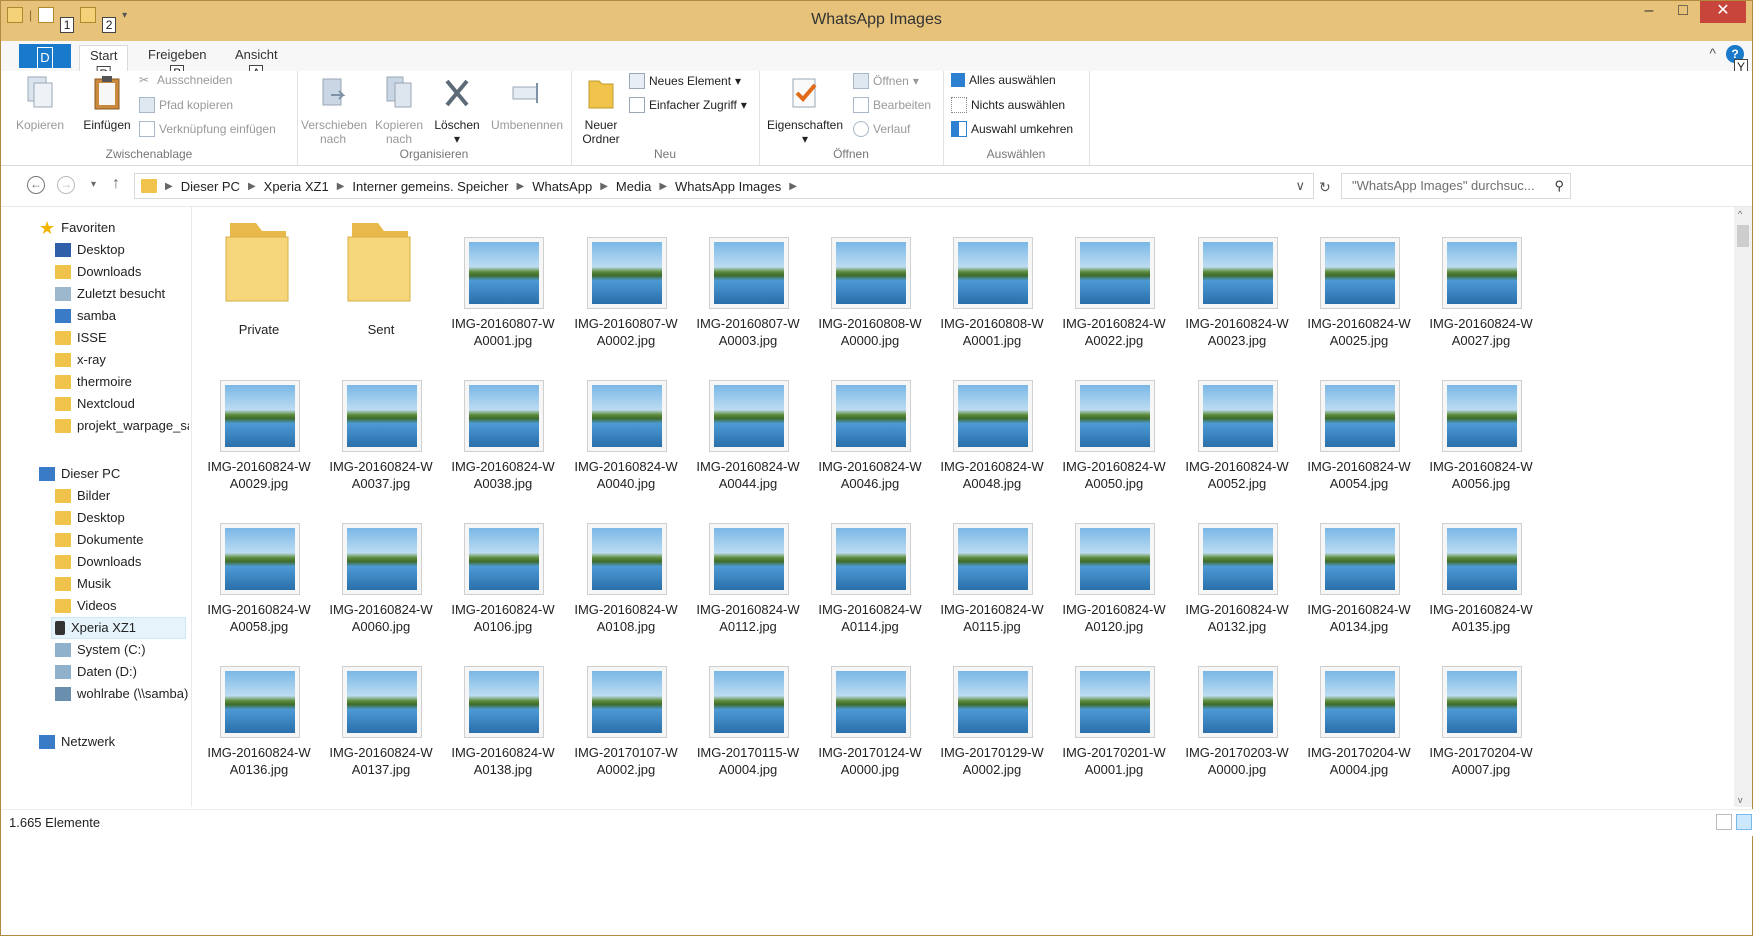  Describe the element at coordinates (870, 424) in the screenshot. I see `image-tile: IMG-20160824-W A0046.jpg` at that location.